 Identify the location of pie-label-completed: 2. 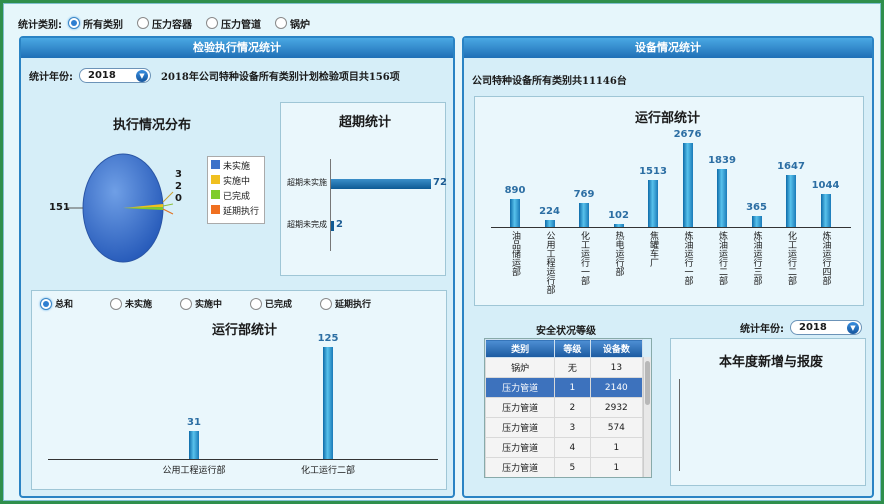
(178, 186).